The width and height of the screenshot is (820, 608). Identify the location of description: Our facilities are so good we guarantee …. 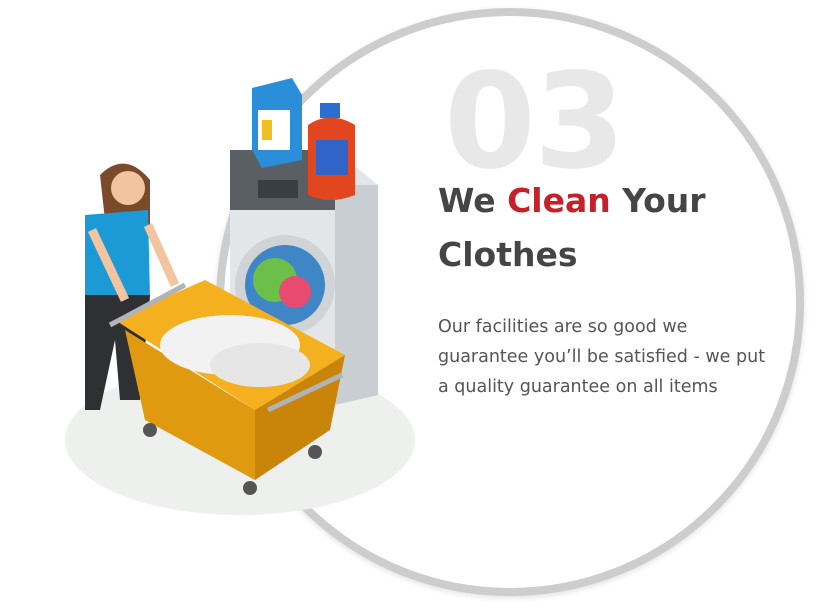
(602, 357).